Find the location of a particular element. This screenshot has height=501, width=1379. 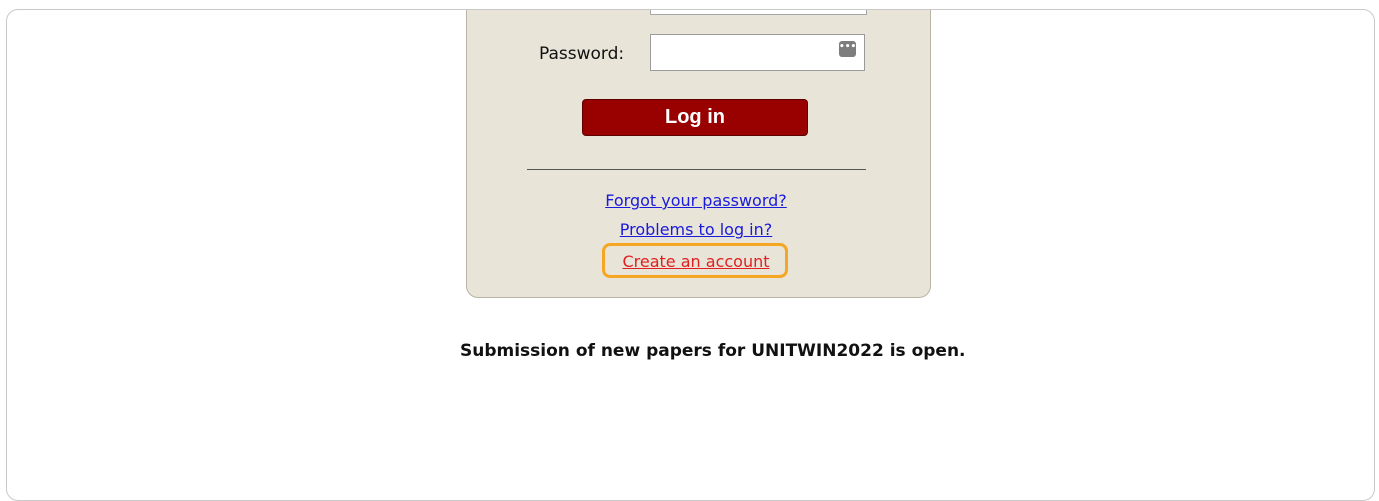

password-manager-icon: ••• is located at coordinates (847, 49).